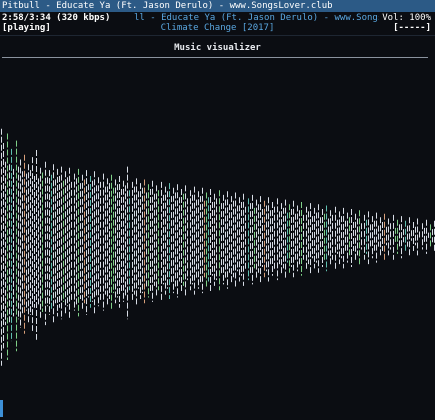  I want to click on progress-indicator: [-----], so click(412, 28).